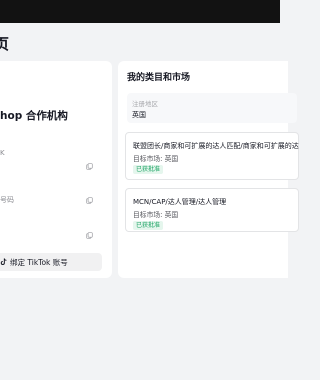 The width and height of the screenshot is (320, 380). Describe the element at coordinates (212, 210) in the screenshot. I see `category-item: MCN/CAP/达人管理/达人管理 目标市场: 英国 已获批准` at that location.